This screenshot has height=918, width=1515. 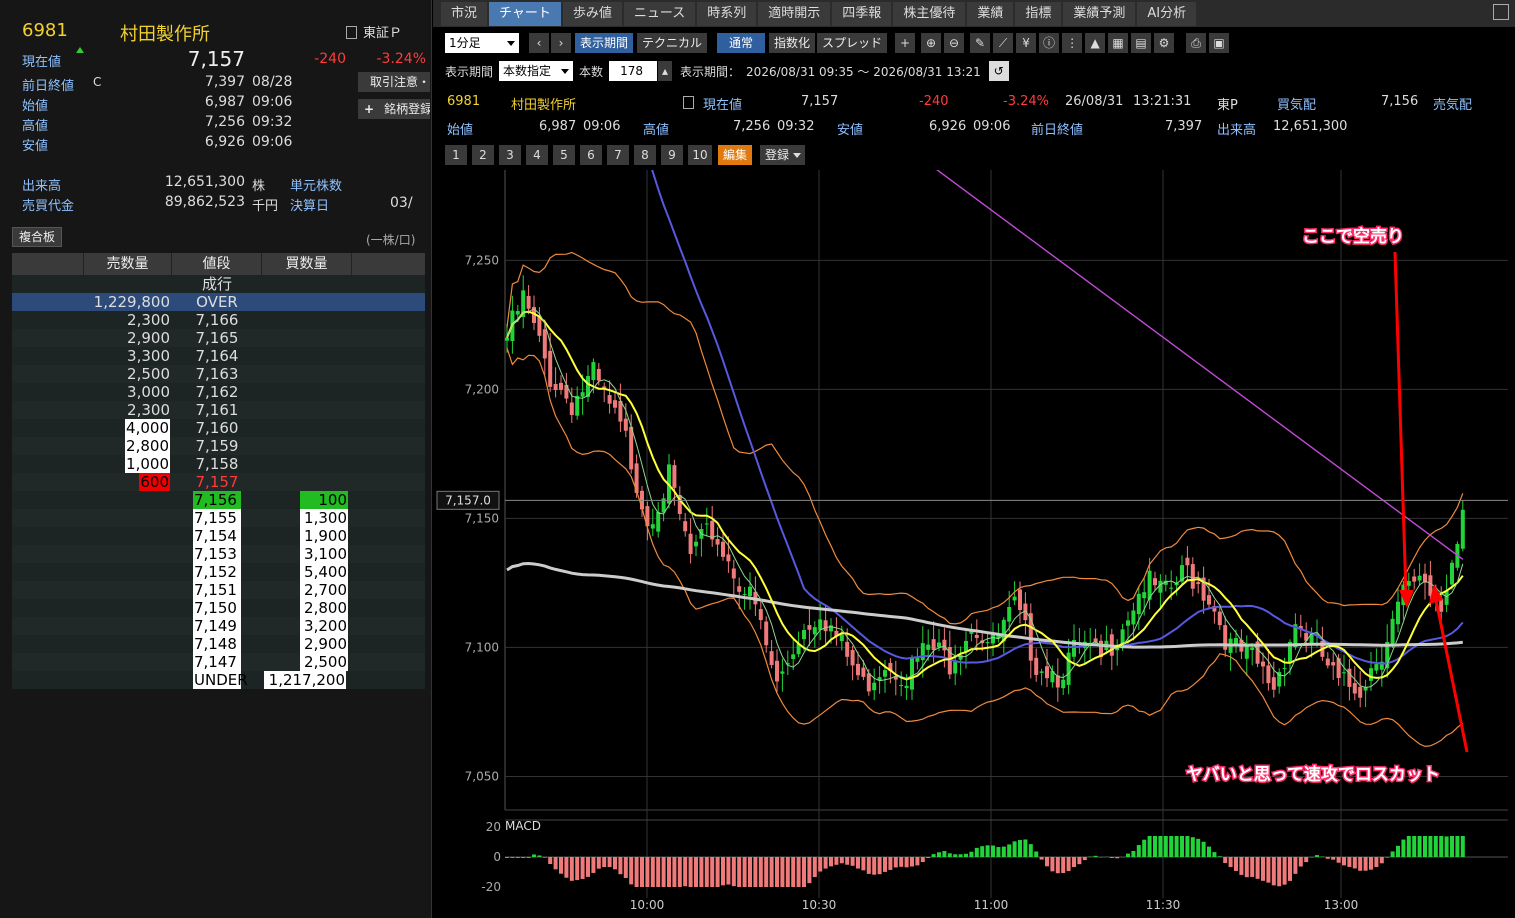 What do you see at coordinates (218, 284) in the screenshot?
I see `market-order-row: 成行` at bounding box center [218, 284].